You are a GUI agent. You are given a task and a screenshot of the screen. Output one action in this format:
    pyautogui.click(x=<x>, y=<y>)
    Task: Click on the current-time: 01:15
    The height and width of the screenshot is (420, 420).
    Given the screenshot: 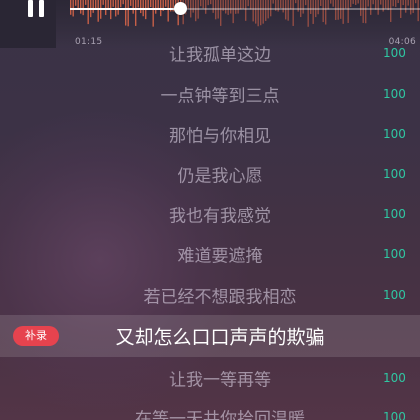 What is the action you would take?
    pyautogui.click(x=89, y=42)
    